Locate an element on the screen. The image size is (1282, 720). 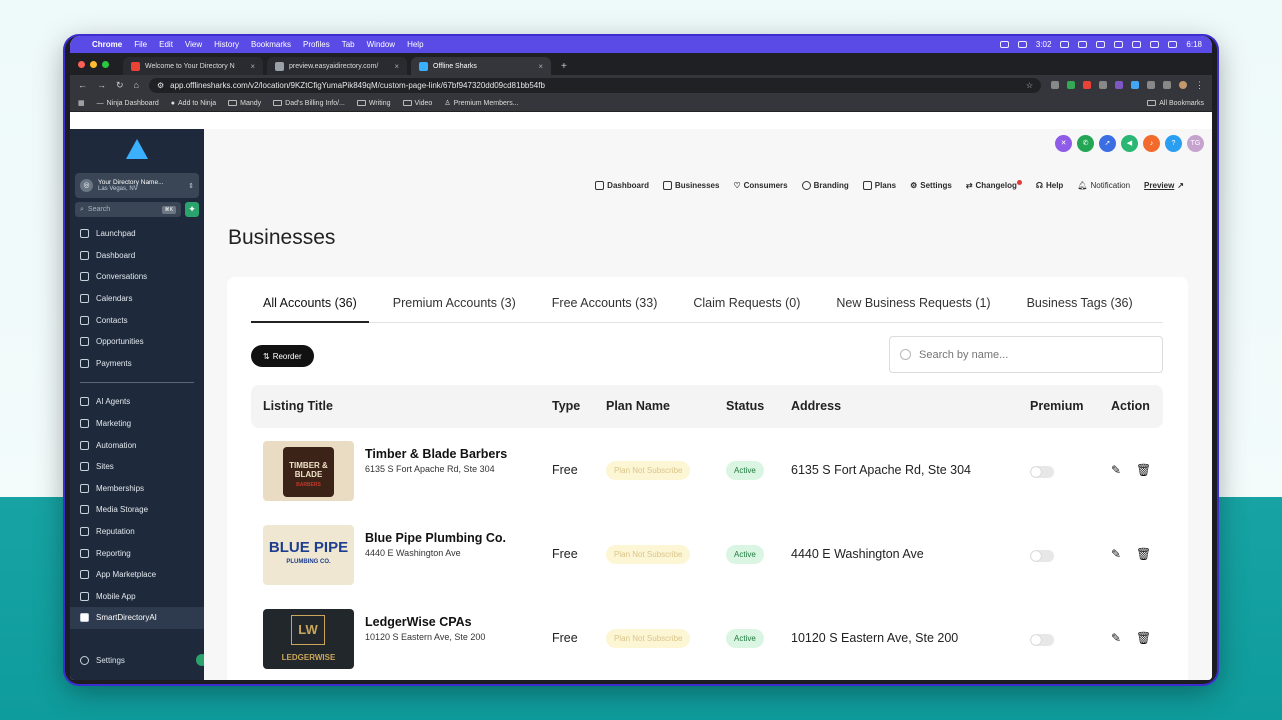
sidebar-item-app-marketplace: App Marketplace is located at coordinates (137, 575).